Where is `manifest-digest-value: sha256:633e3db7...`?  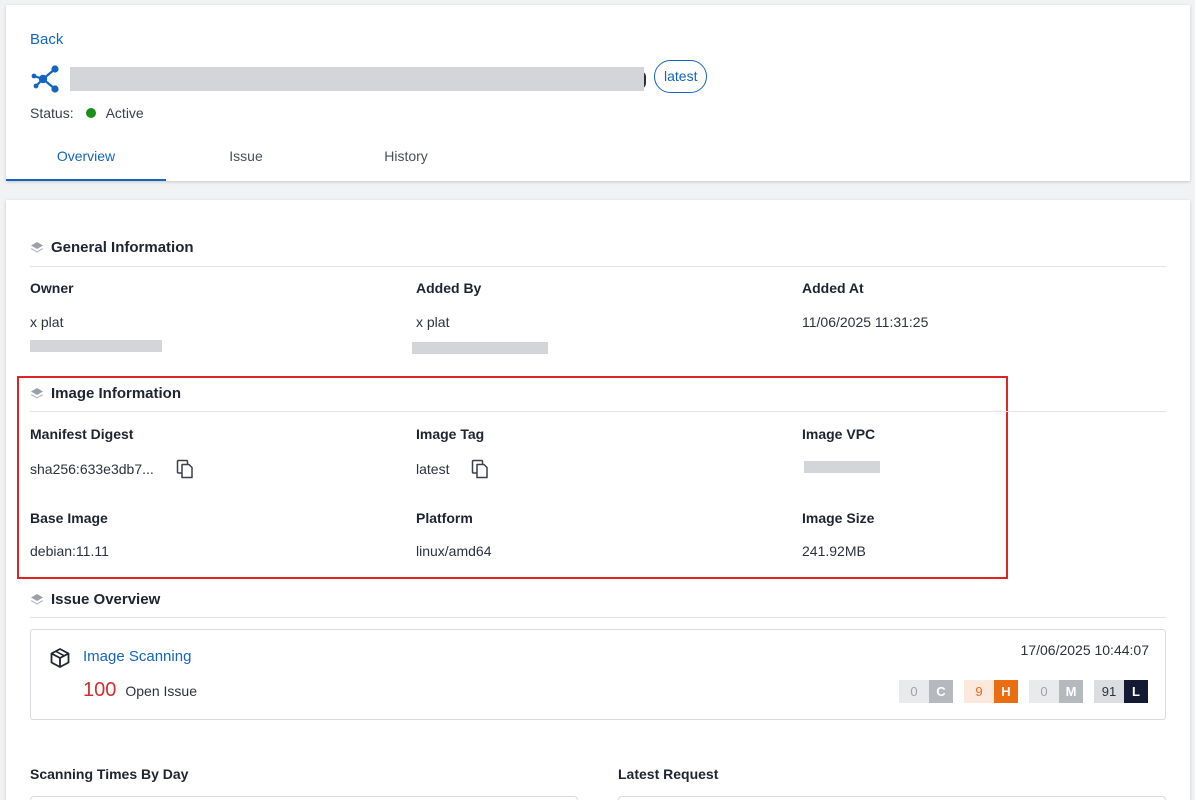 manifest-digest-value: sha256:633e3db7... is located at coordinates (92, 469).